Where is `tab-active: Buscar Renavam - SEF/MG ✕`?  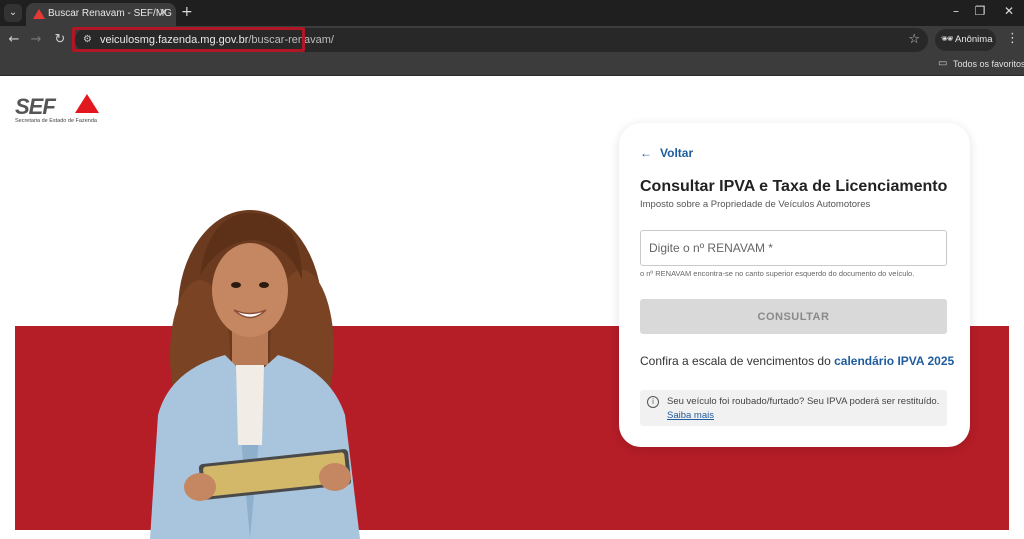
tab-active: Buscar Renavam - SEF/MG ✕ is located at coordinates (101, 14).